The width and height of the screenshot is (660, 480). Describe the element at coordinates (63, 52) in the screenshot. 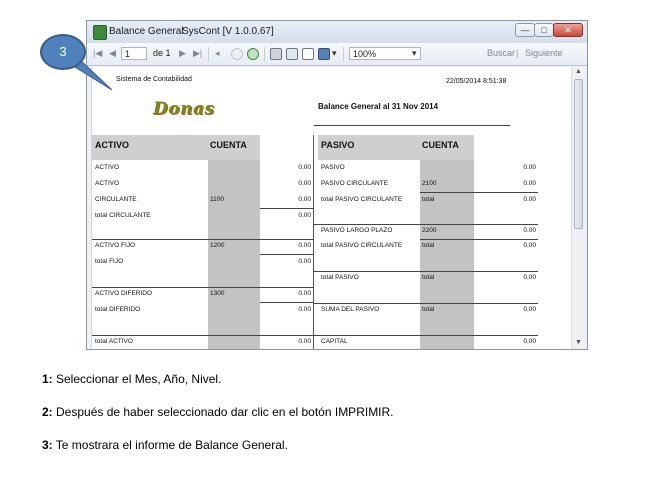

I see `step-callout: 3` at that location.